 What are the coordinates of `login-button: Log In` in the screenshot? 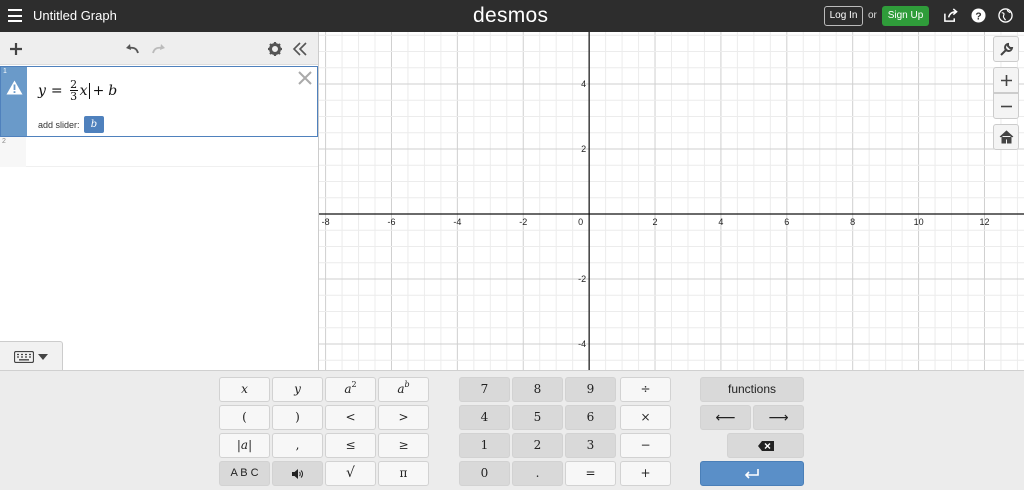 It's located at (843, 16).